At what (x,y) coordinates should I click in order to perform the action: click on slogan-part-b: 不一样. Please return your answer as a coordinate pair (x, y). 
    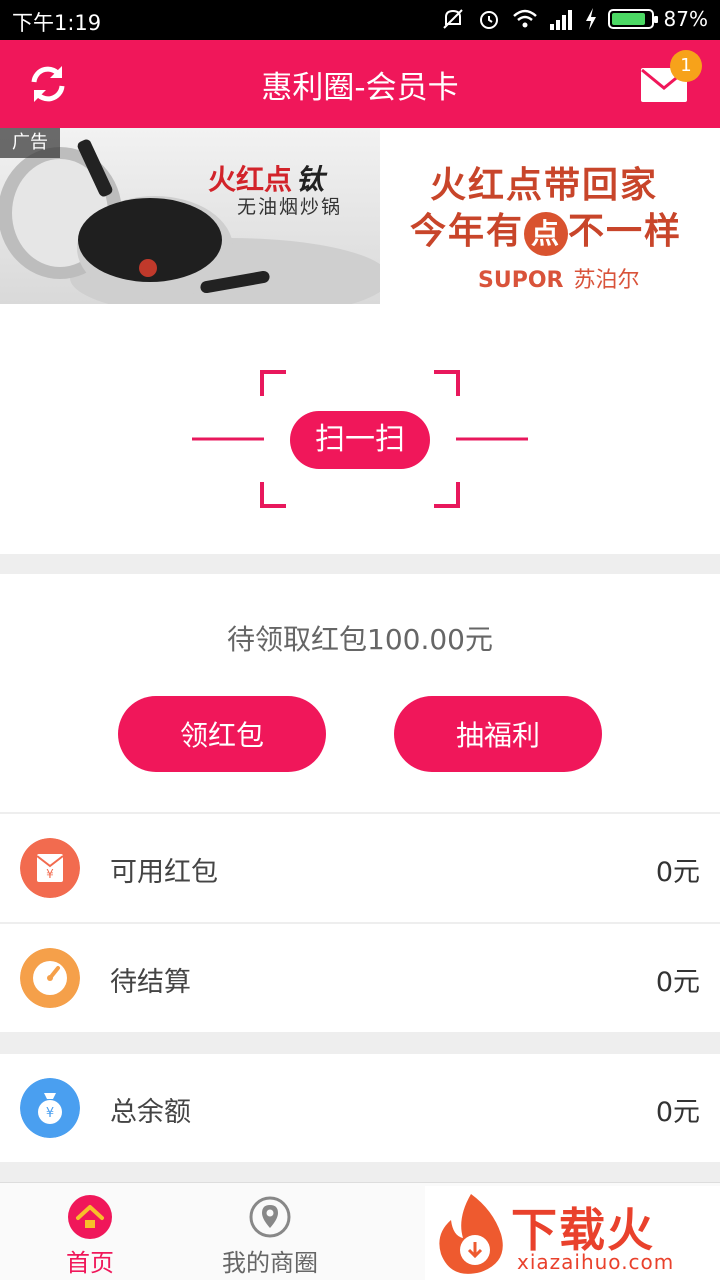
    Looking at the image, I should click on (625, 231).